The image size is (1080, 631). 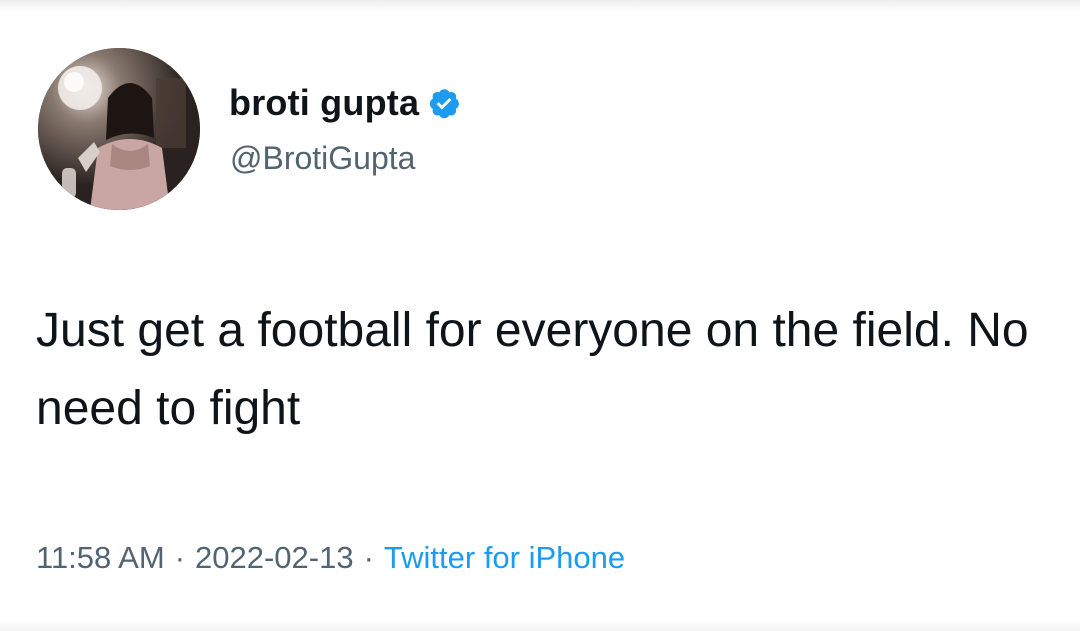 What do you see at coordinates (324, 103) in the screenshot?
I see `author-display-name: broti gupta` at bounding box center [324, 103].